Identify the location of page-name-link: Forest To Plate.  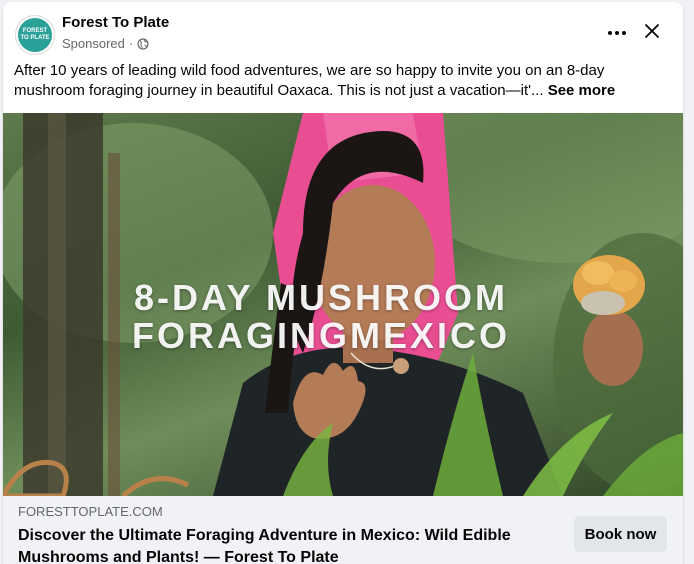
(115, 22).